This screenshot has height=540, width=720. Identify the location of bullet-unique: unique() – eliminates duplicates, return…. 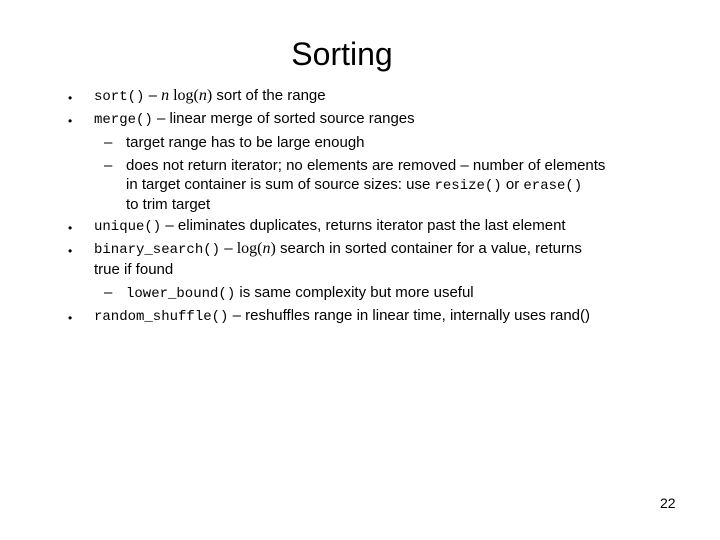
(330, 226).